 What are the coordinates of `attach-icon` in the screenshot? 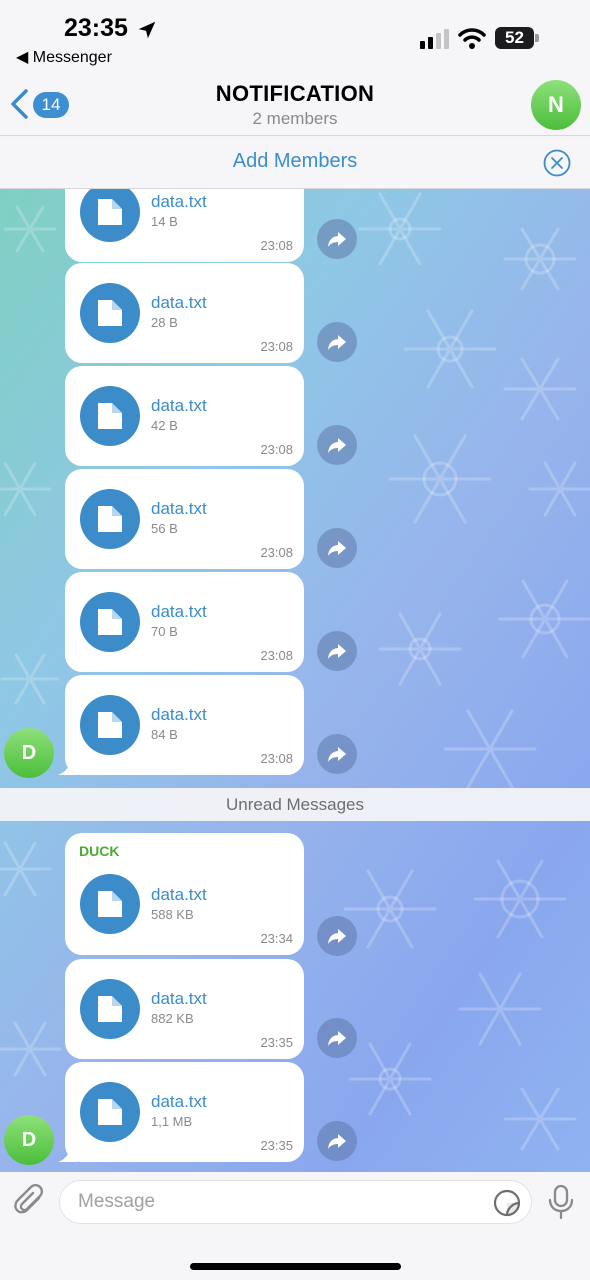 It's located at (30, 1202).